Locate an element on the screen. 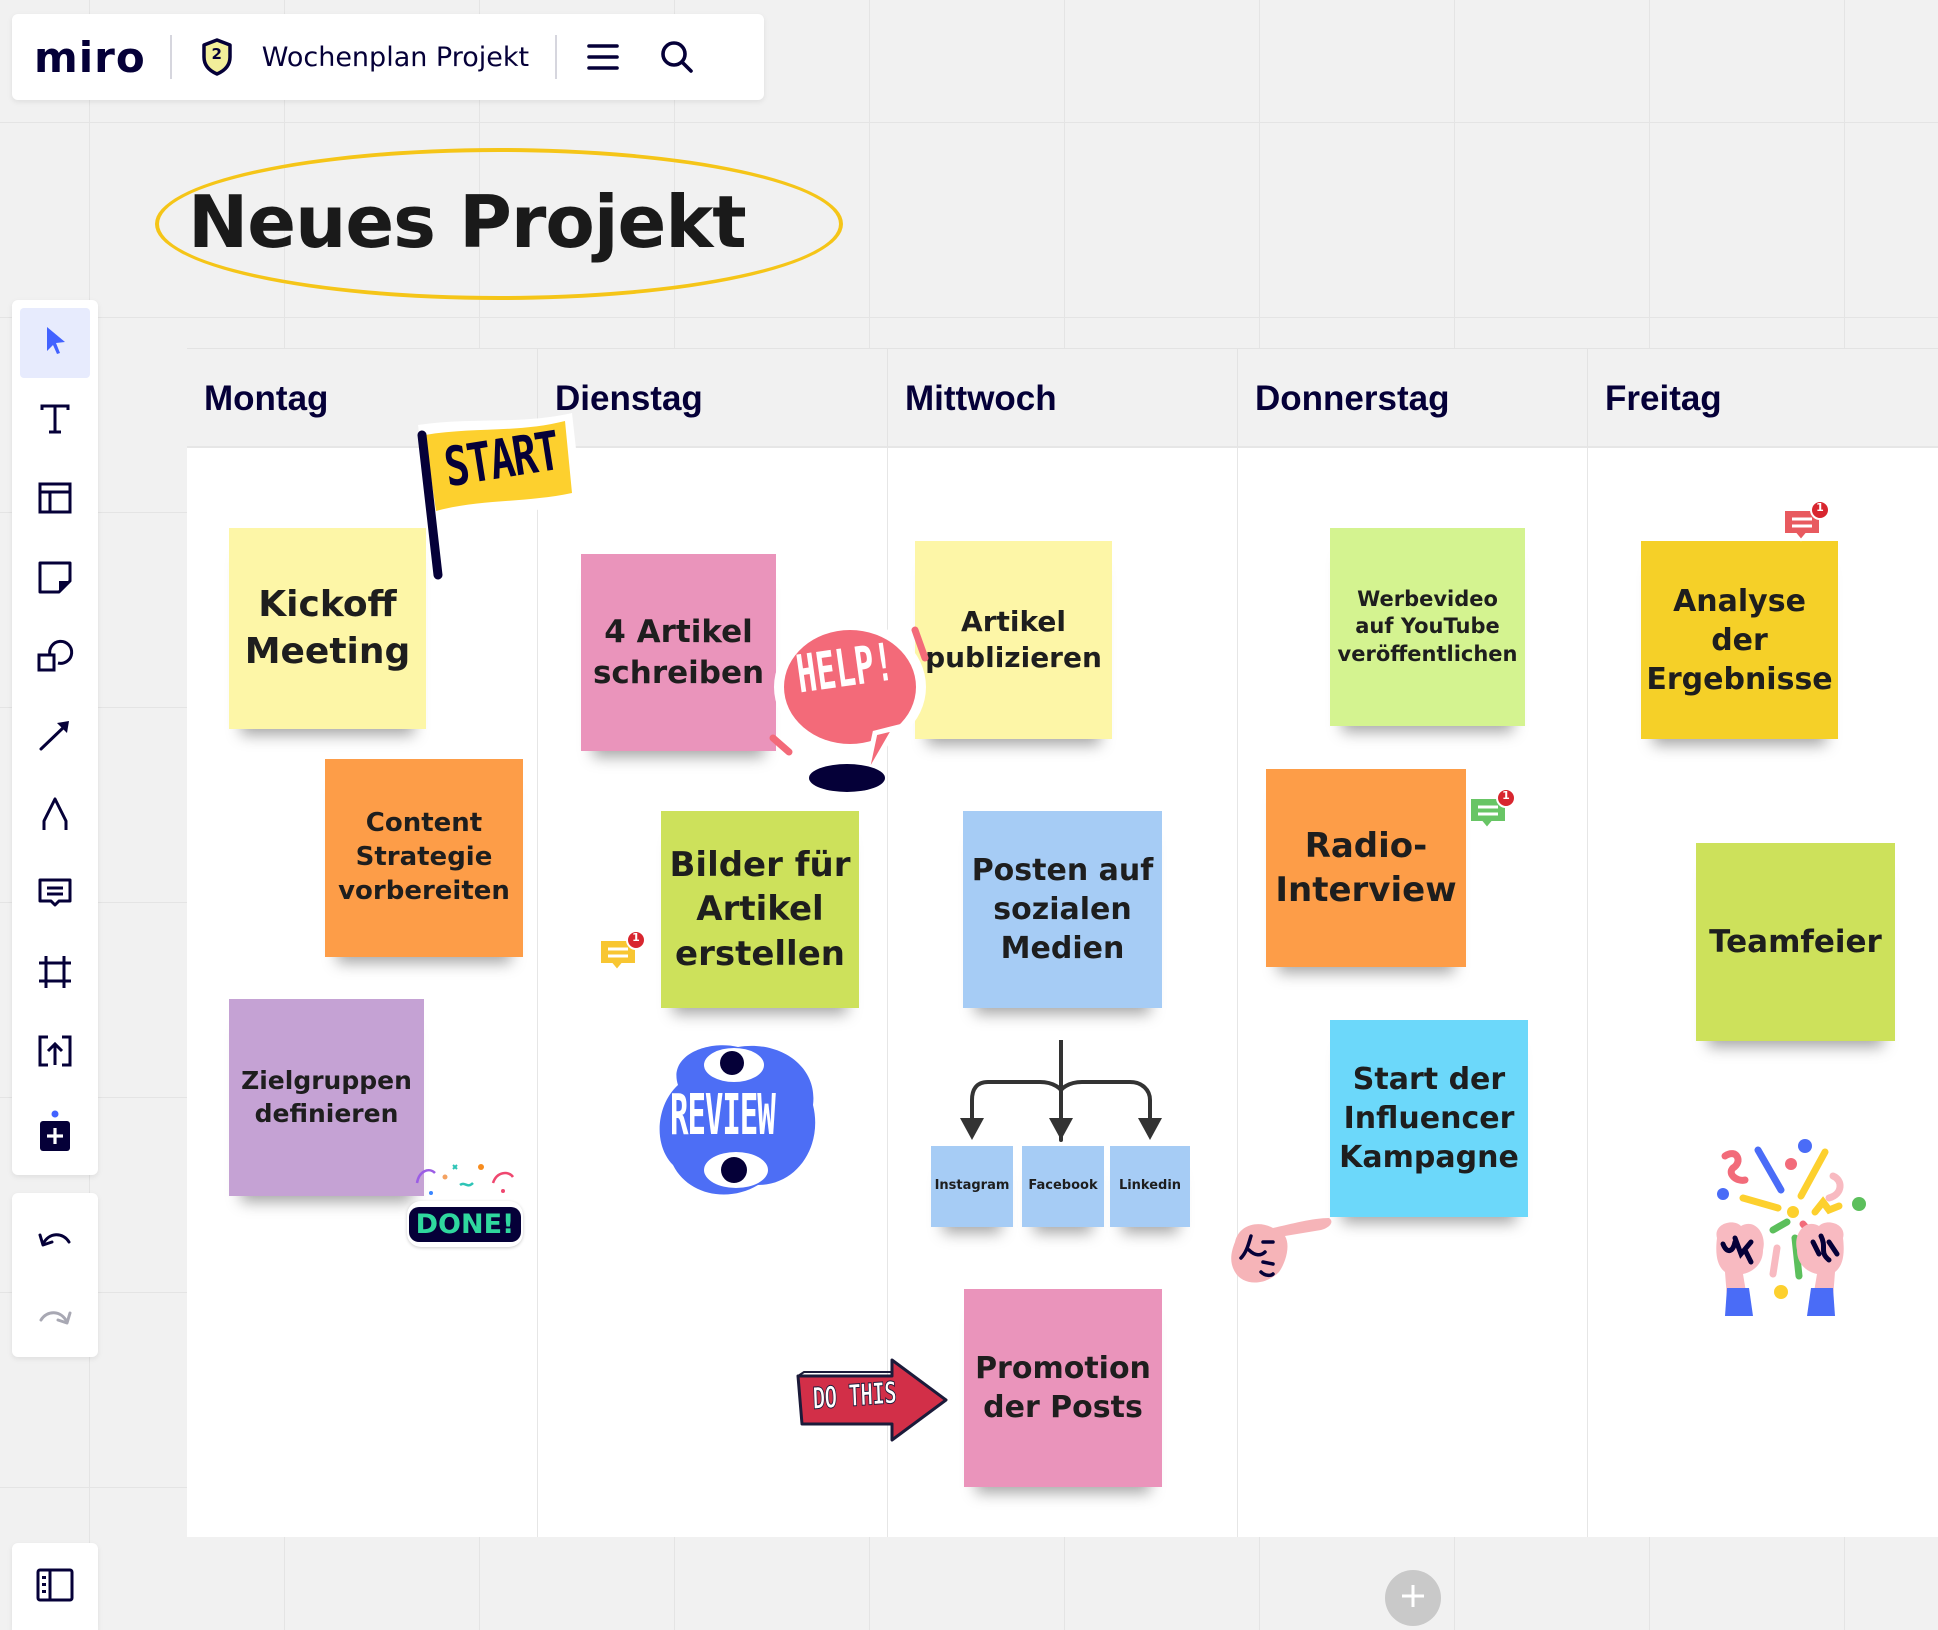 This screenshot has width=1938, height=1630. add-apps-icon is located at coordinates (55, 1132).